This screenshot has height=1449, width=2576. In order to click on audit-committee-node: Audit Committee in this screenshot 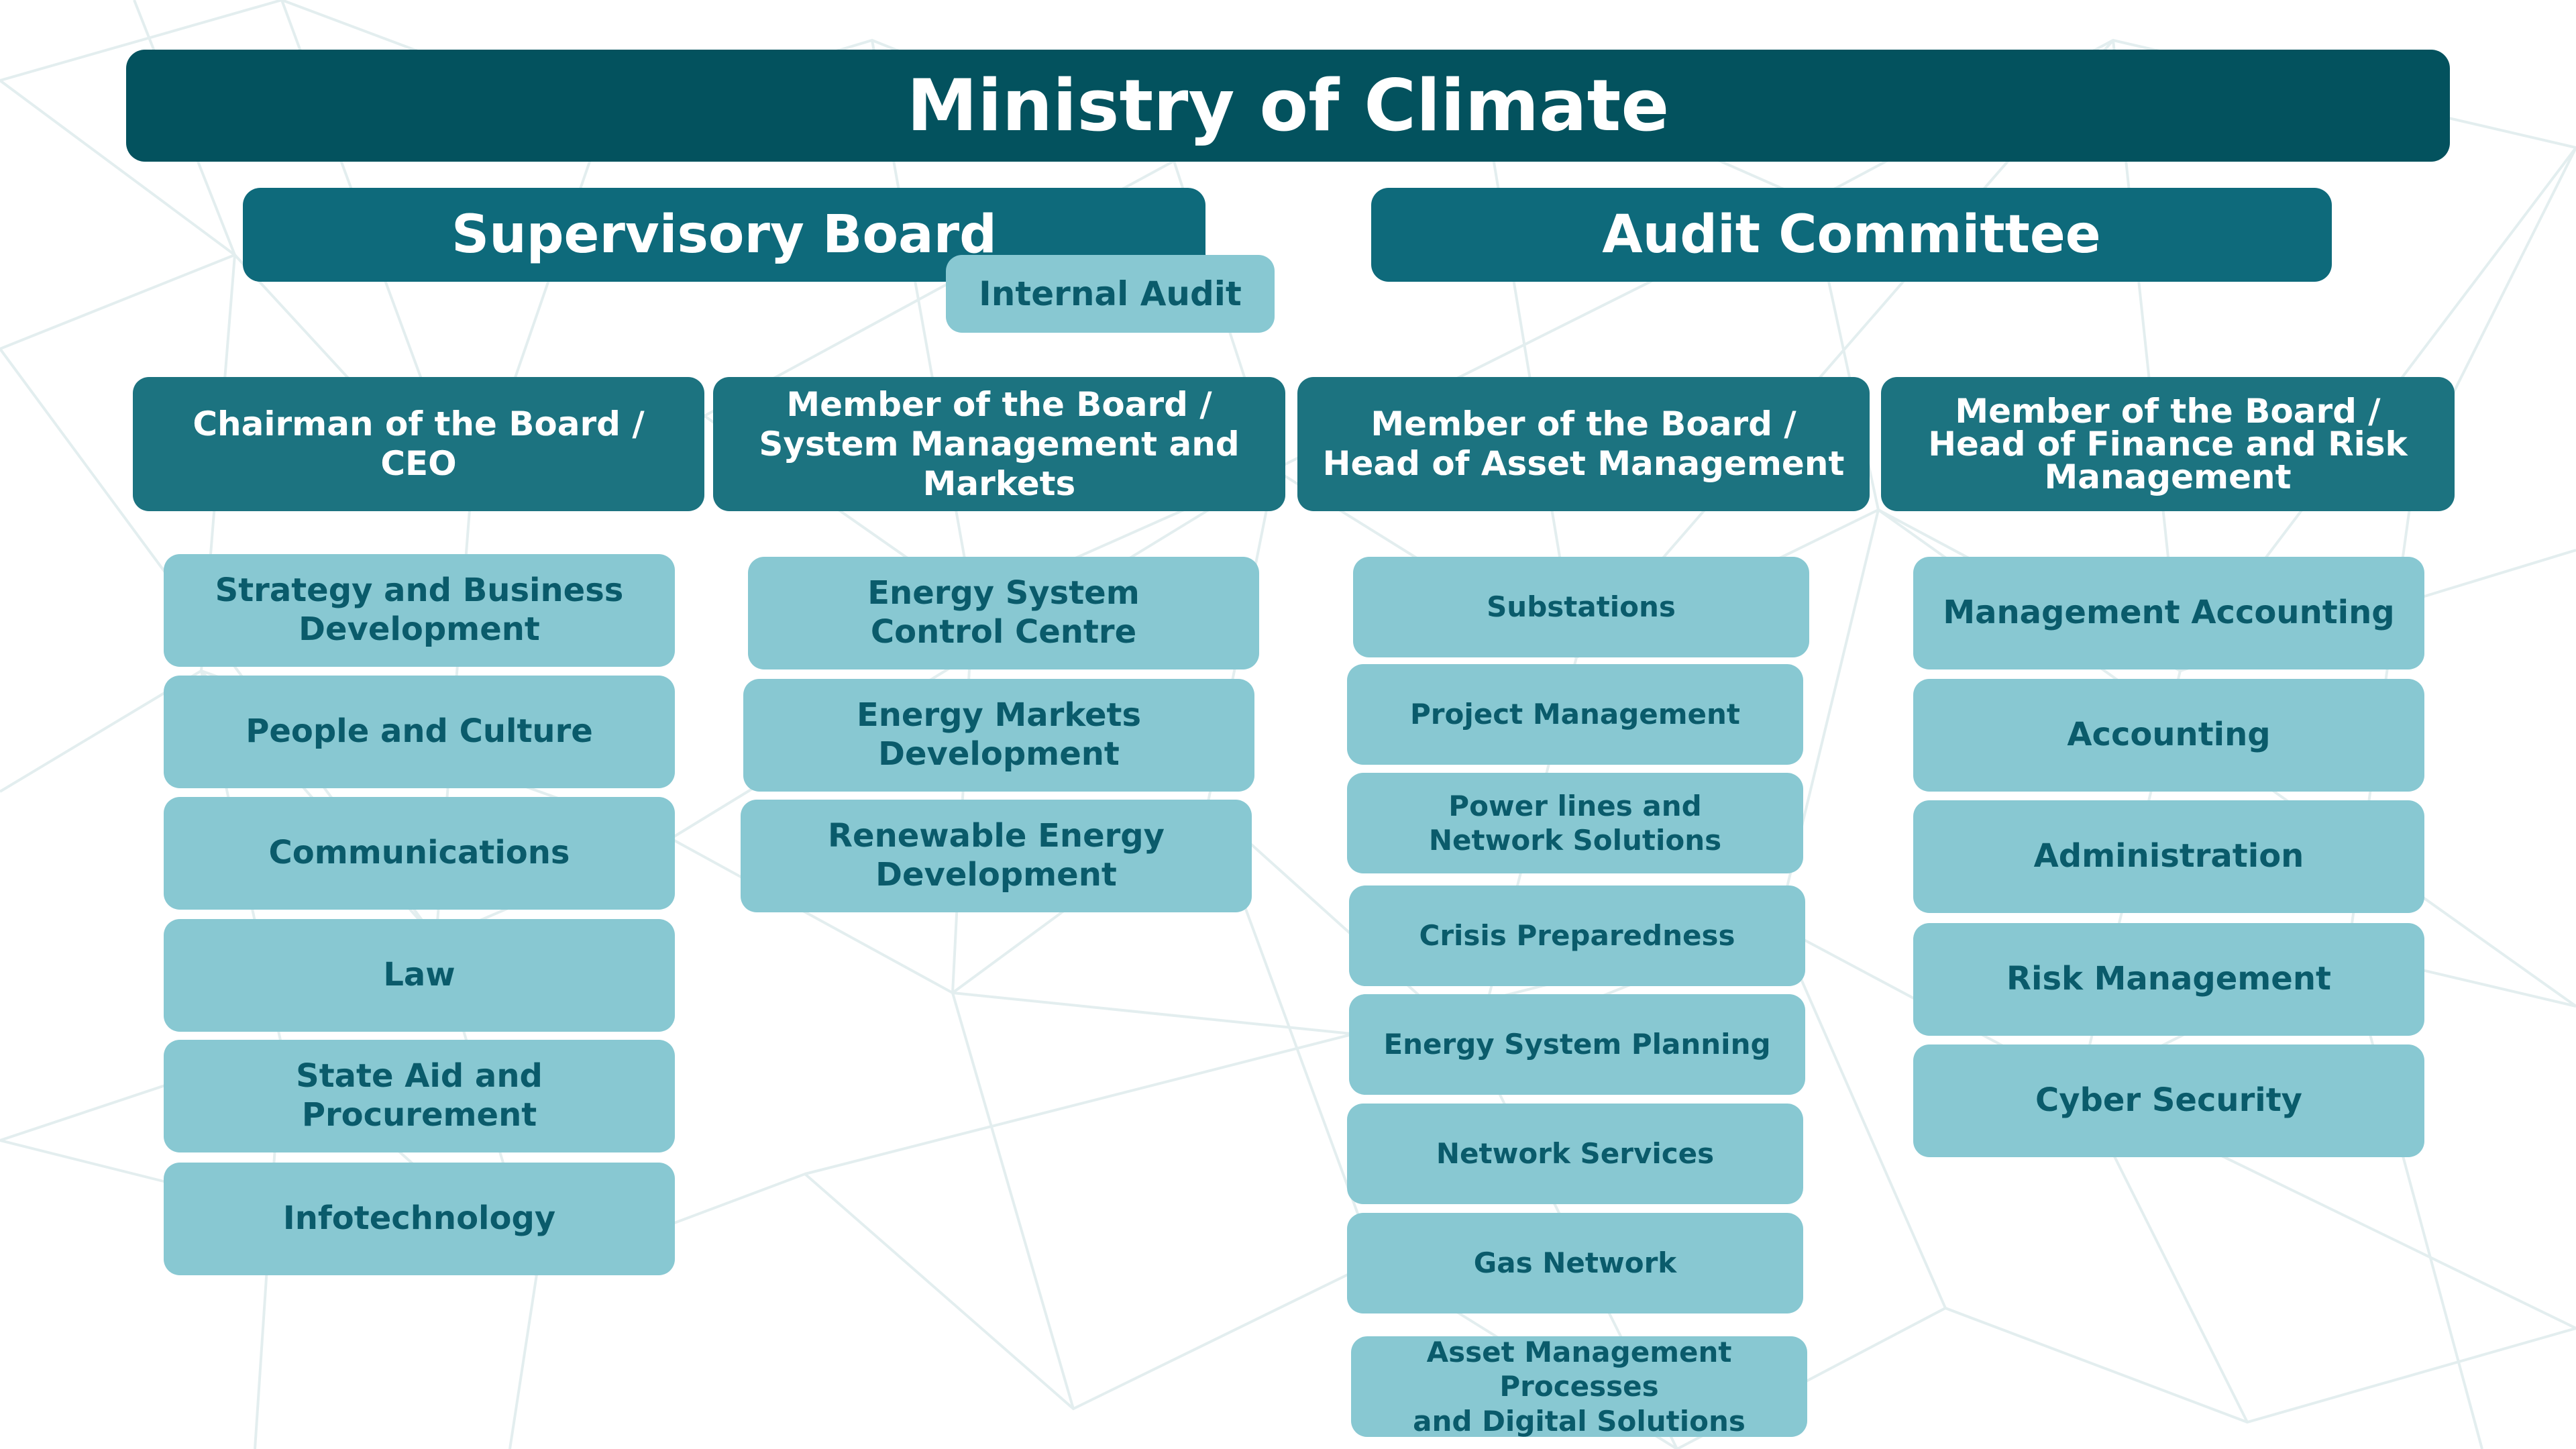, I will do `click(1851, 235)`.